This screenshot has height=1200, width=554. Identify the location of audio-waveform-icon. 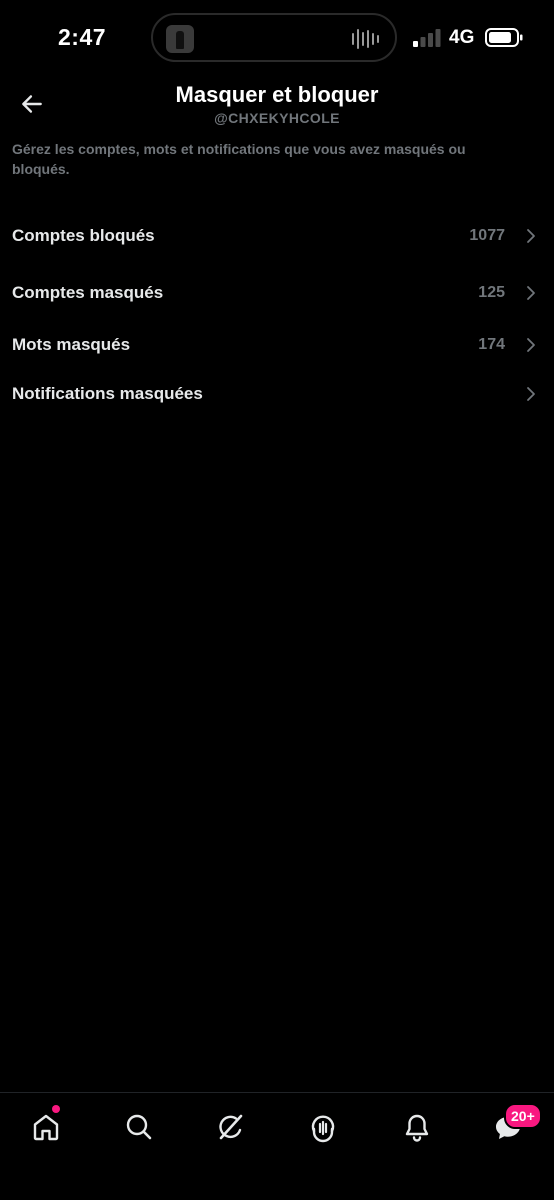
(365, 39).